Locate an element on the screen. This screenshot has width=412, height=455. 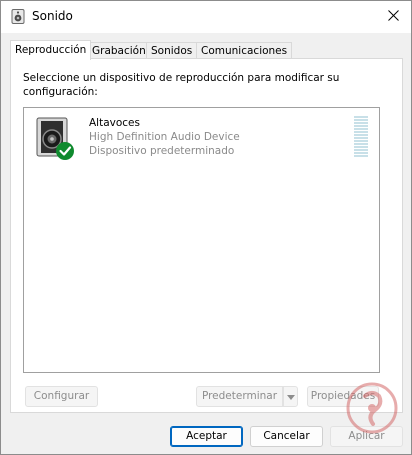
speaker-icon is located at coordinates (56, 139).